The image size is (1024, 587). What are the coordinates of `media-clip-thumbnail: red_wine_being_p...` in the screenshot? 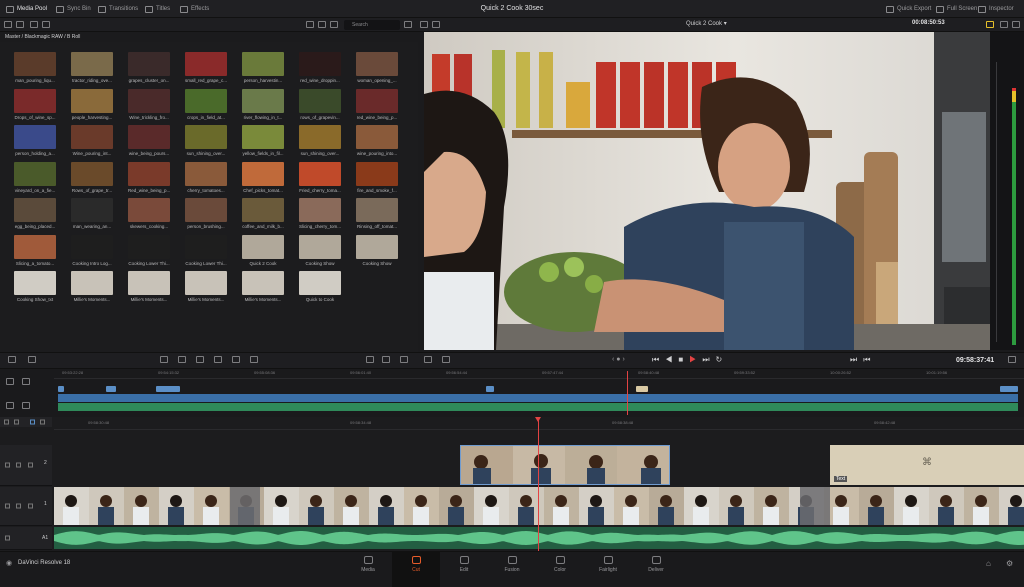 It's located at (377, 105).